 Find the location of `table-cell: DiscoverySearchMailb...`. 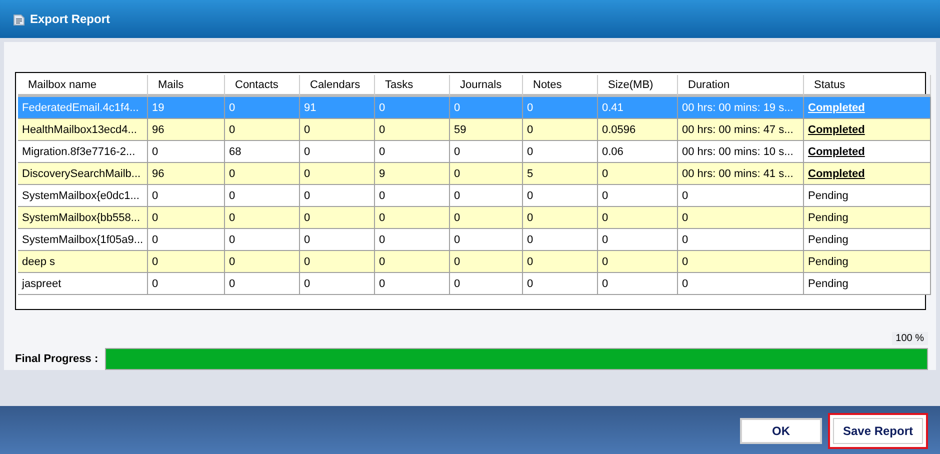

table-cell: DiscoverySearchMailb... is located at coordinates (83, 174).